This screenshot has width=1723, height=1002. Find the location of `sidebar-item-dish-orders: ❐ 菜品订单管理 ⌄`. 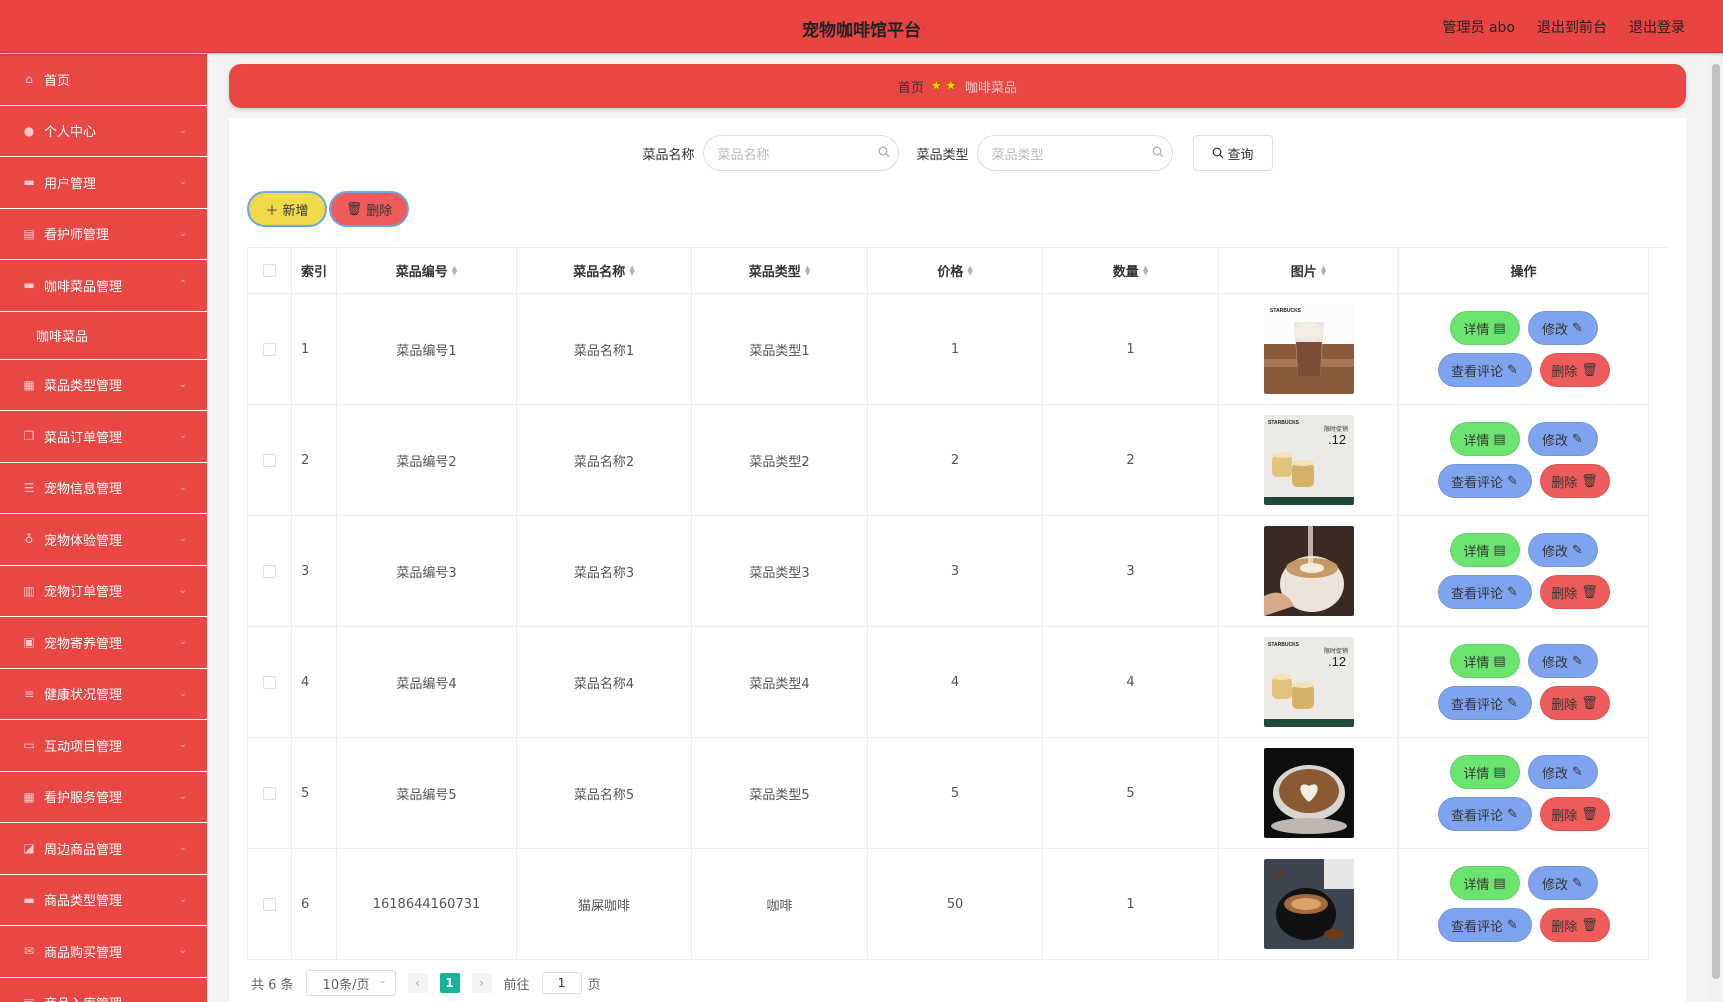

sidebar-item-dish-orders: ❐ 菜品订单管理 ⌄ is located at coordinates (103, 437).